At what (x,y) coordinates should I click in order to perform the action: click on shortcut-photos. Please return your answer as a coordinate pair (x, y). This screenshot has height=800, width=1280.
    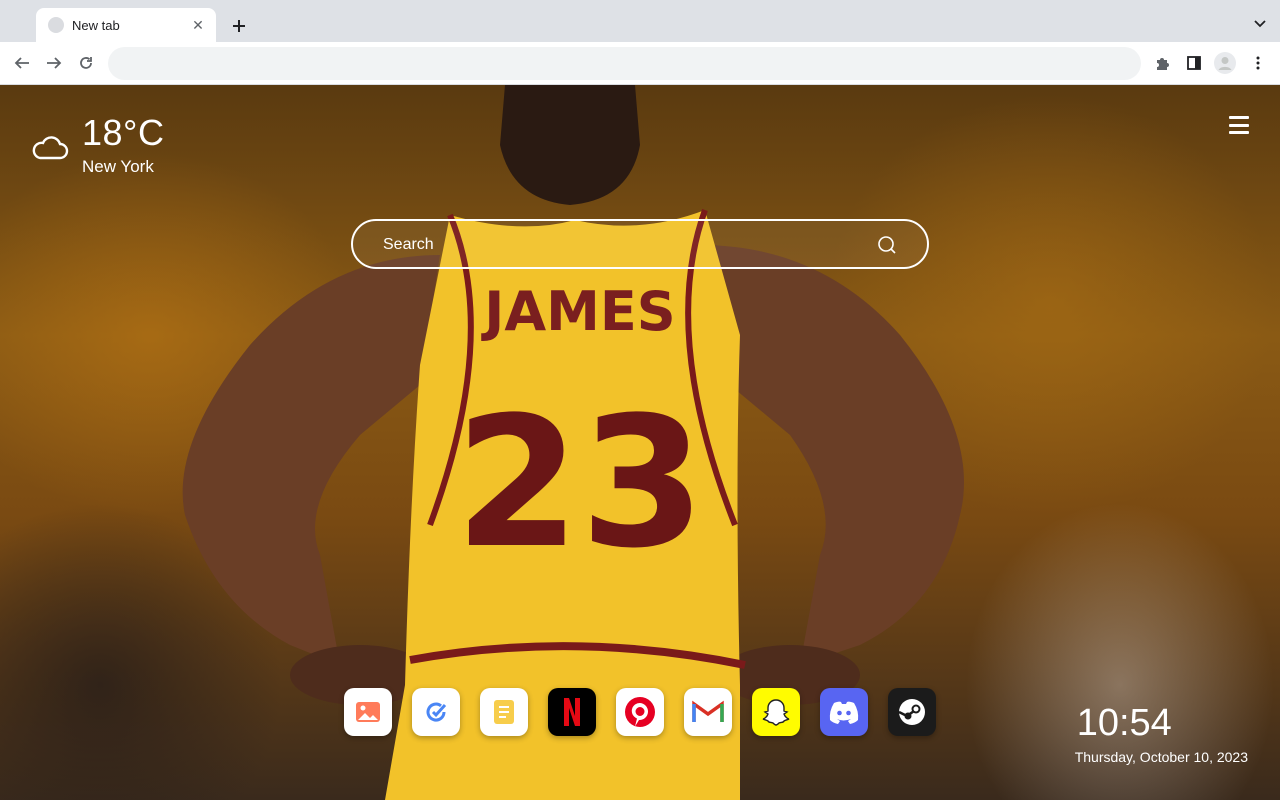
    Looking at the image, I should click on (368, 712).